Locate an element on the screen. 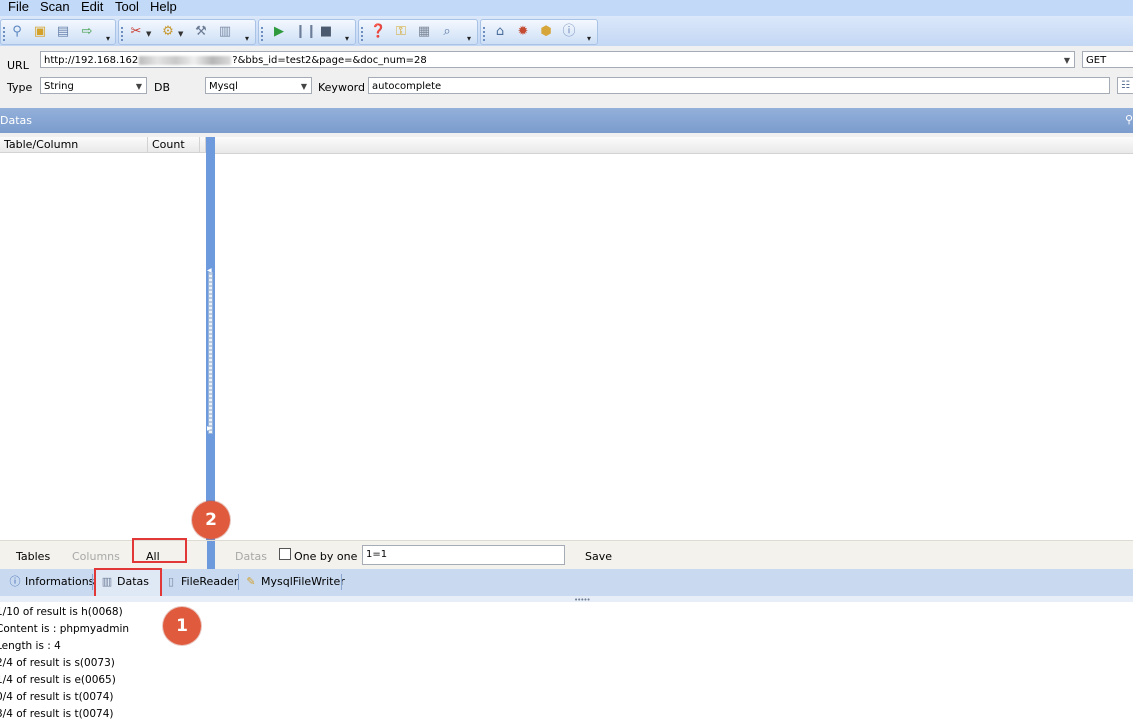  tab-datas: ▥ Datas is located at coordinates (124, 582).